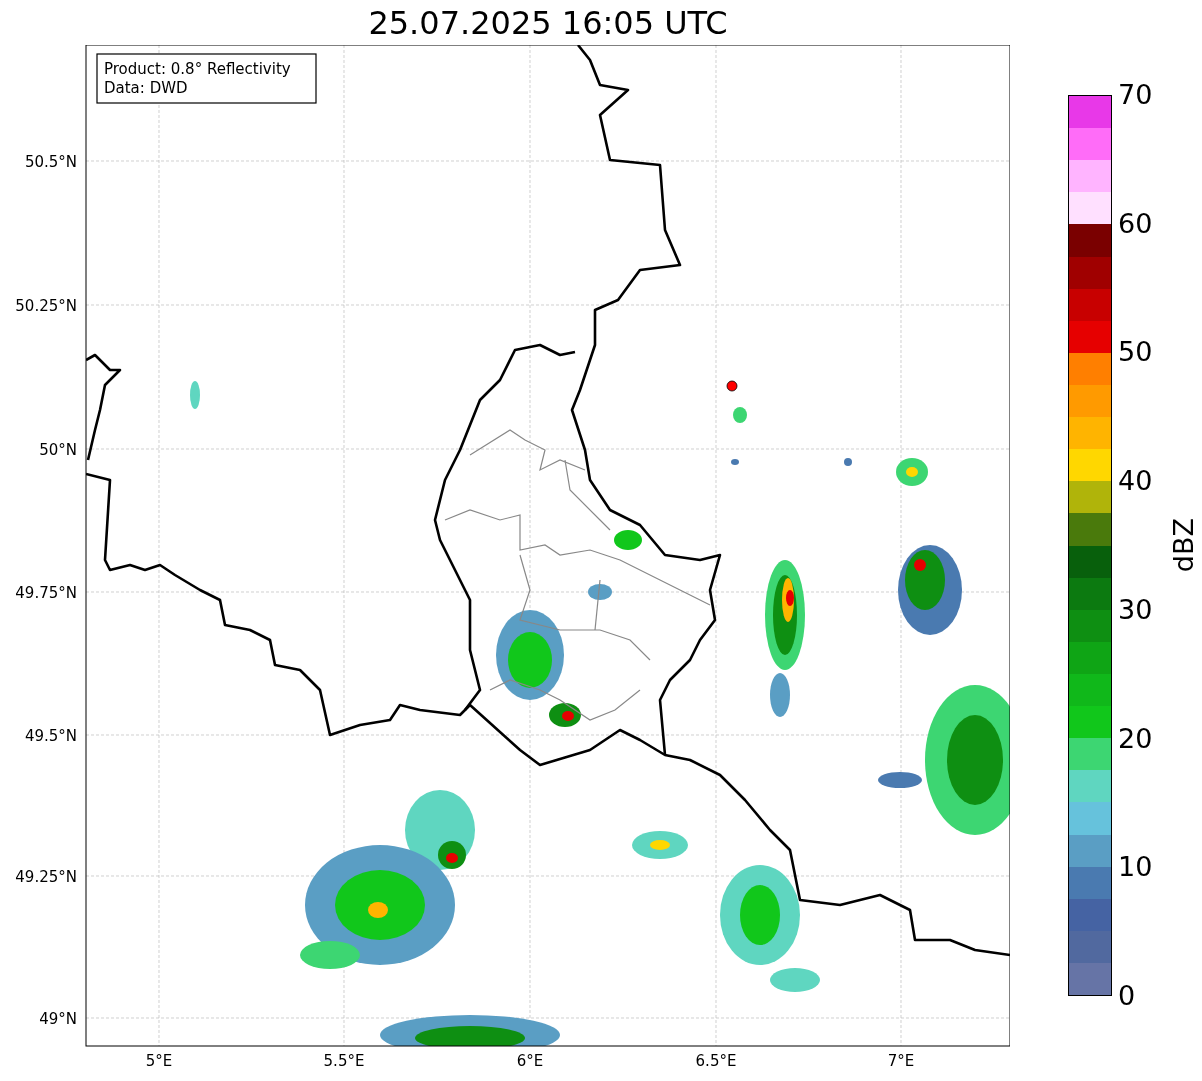 The height and width of the screenshot is (1081, 1202). I want to click on latitude-label: 49.75°N, so click(46, 593).